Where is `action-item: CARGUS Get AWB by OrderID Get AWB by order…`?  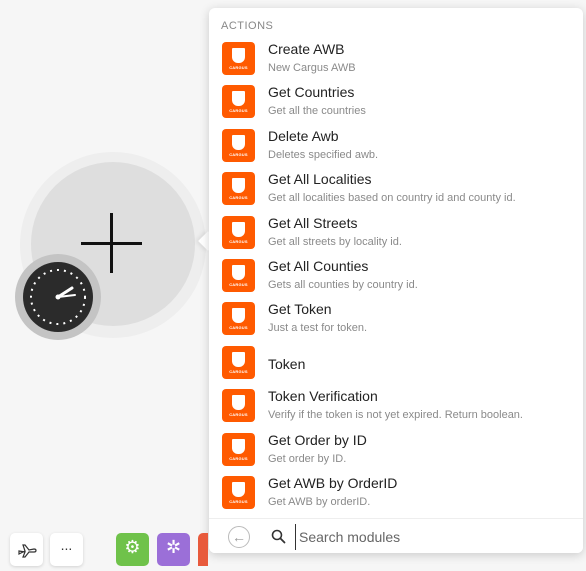 action-item: CARGUS Get AWB by OrderID Get AWB by order… is located at coordinates (396, 494).